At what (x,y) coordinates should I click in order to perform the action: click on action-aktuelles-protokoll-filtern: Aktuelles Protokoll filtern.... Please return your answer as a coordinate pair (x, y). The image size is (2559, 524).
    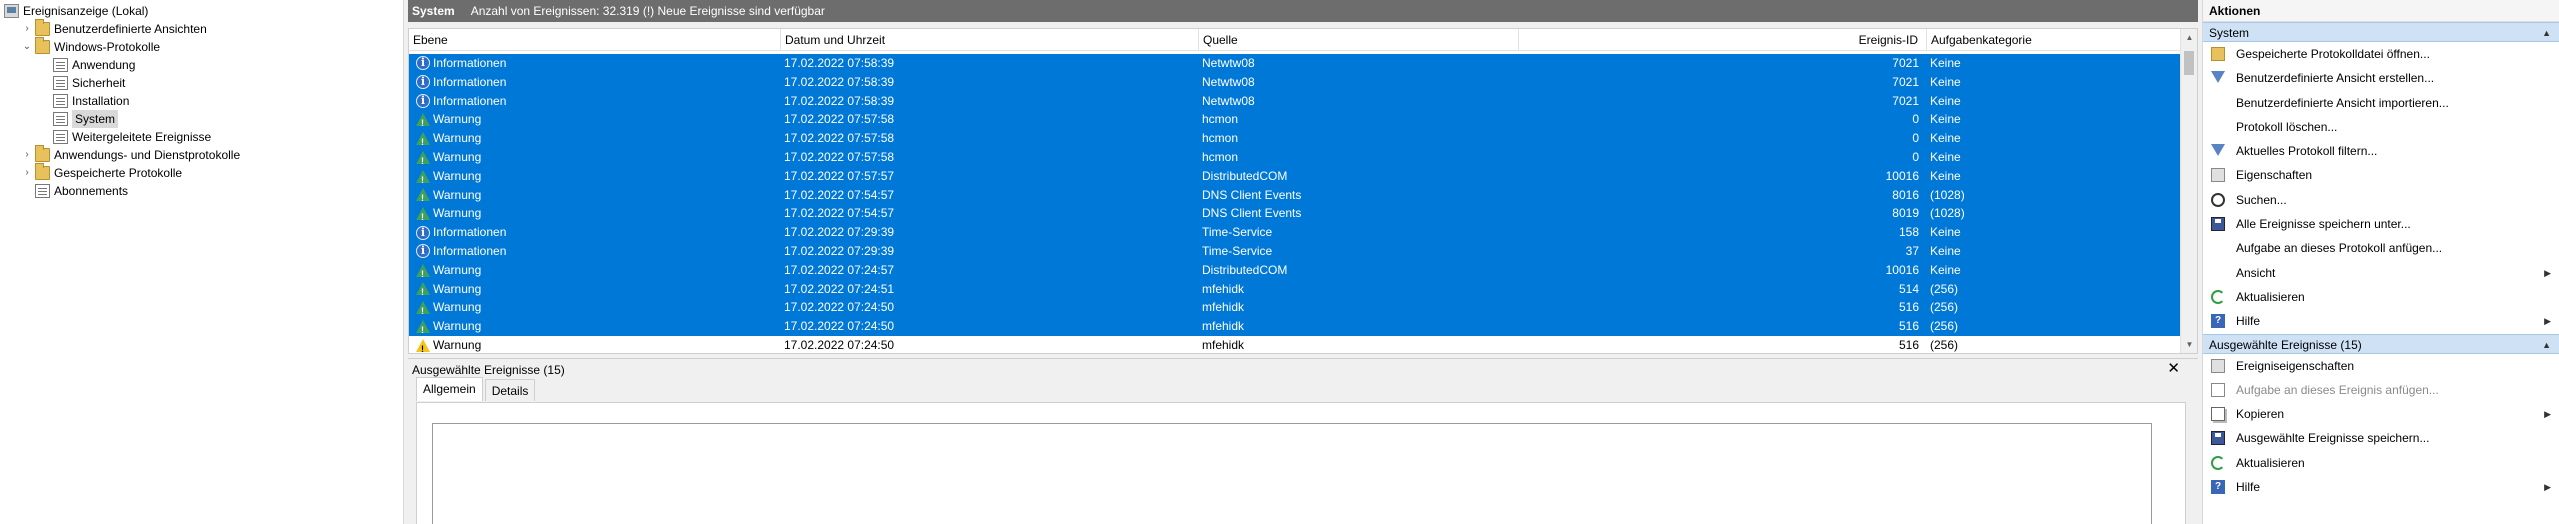
    Looking at the image, I should click on (2381, 151).